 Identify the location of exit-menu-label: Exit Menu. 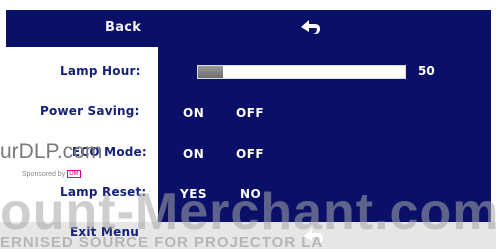
(104, 232).